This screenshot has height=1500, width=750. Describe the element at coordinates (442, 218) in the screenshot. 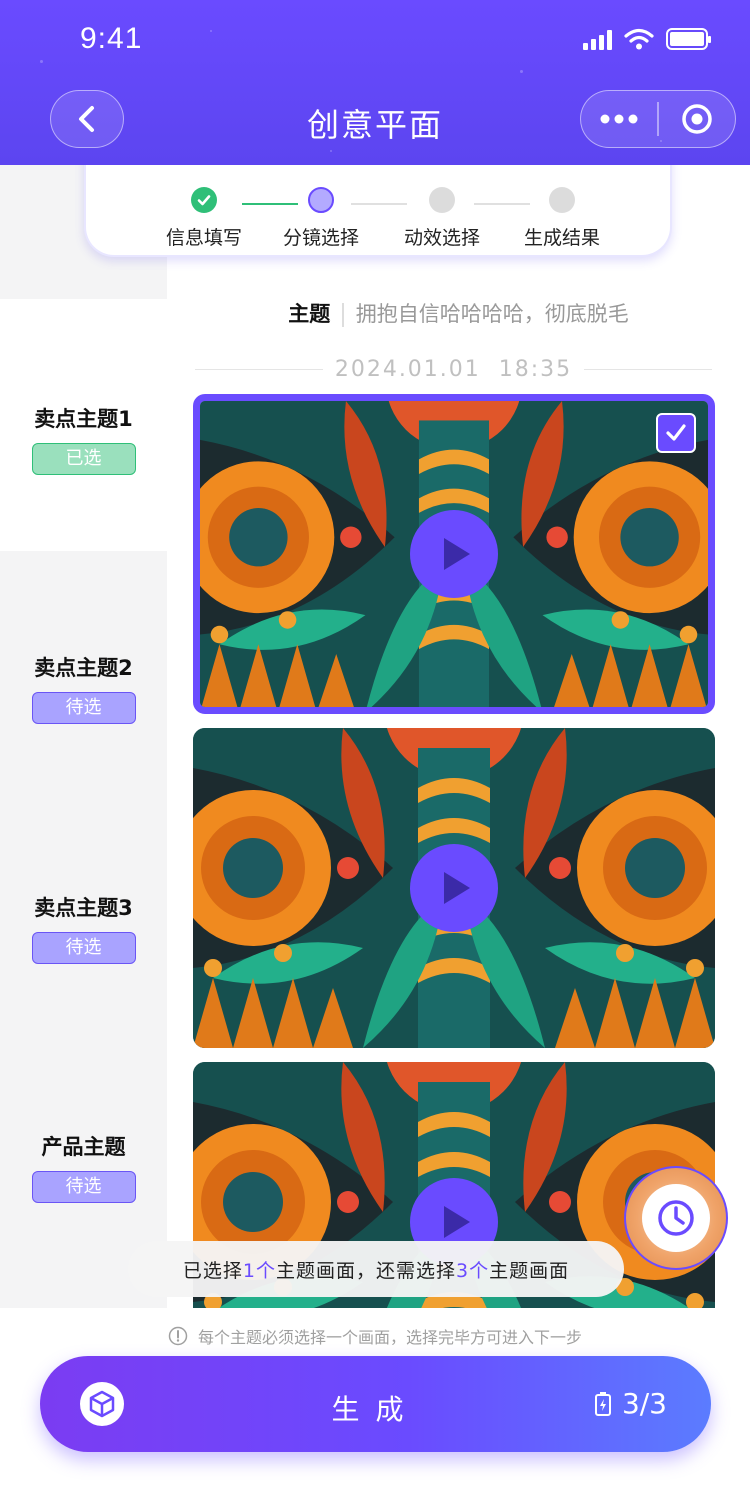

I see `step-motion: 动效选择` at that location.